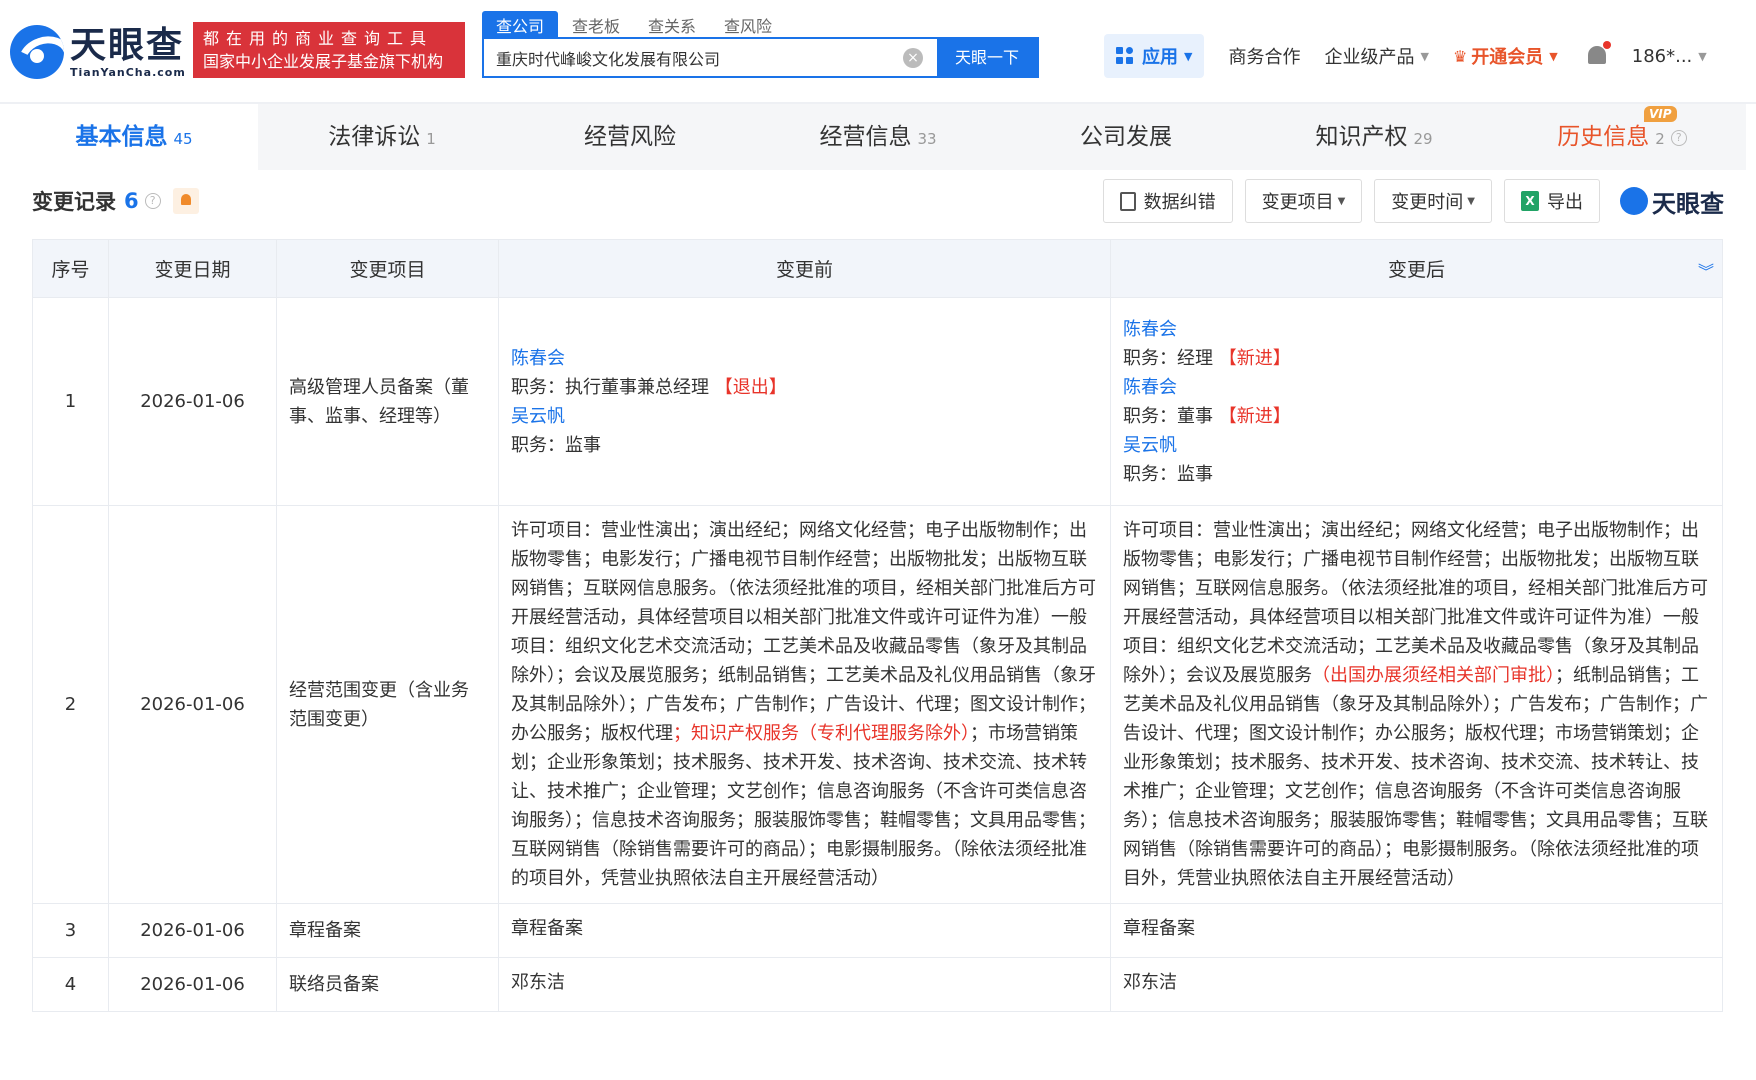 This screenshot has width=1756, height=1080. Describe the element at coordinates (1160, 57) in the screenshot. I see `apps-label: 应用` at that location.